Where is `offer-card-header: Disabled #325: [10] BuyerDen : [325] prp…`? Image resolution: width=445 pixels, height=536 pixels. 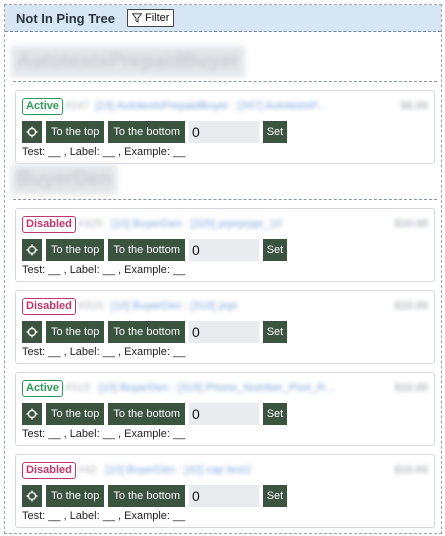
offer-card-header: Disabled #325: [10] BuyerDen : [325] prp… is located at coordinates (225, 224).